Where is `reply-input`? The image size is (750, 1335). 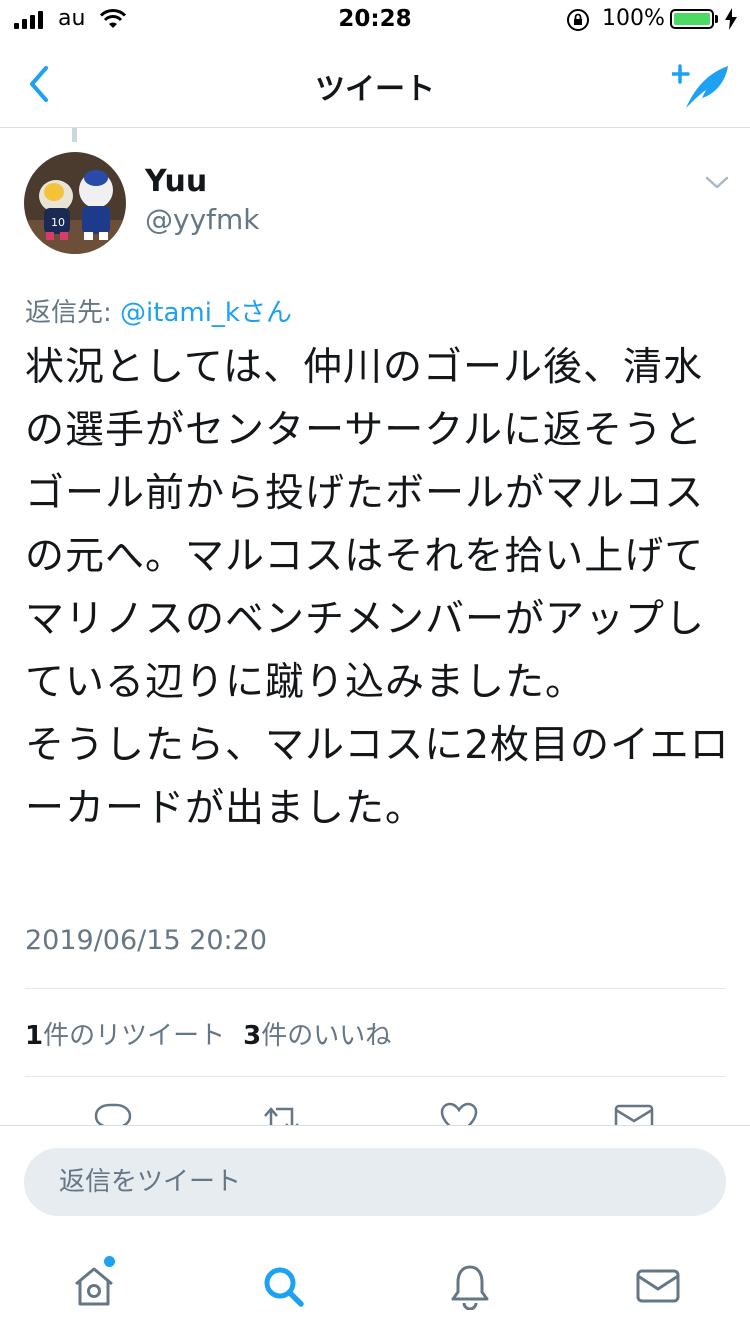
reply-input is located at coordinates (375, 1182).